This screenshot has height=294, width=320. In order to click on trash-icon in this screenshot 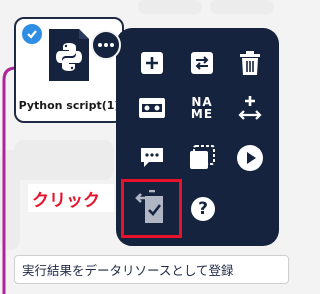, I will do `click(250, 63)`.